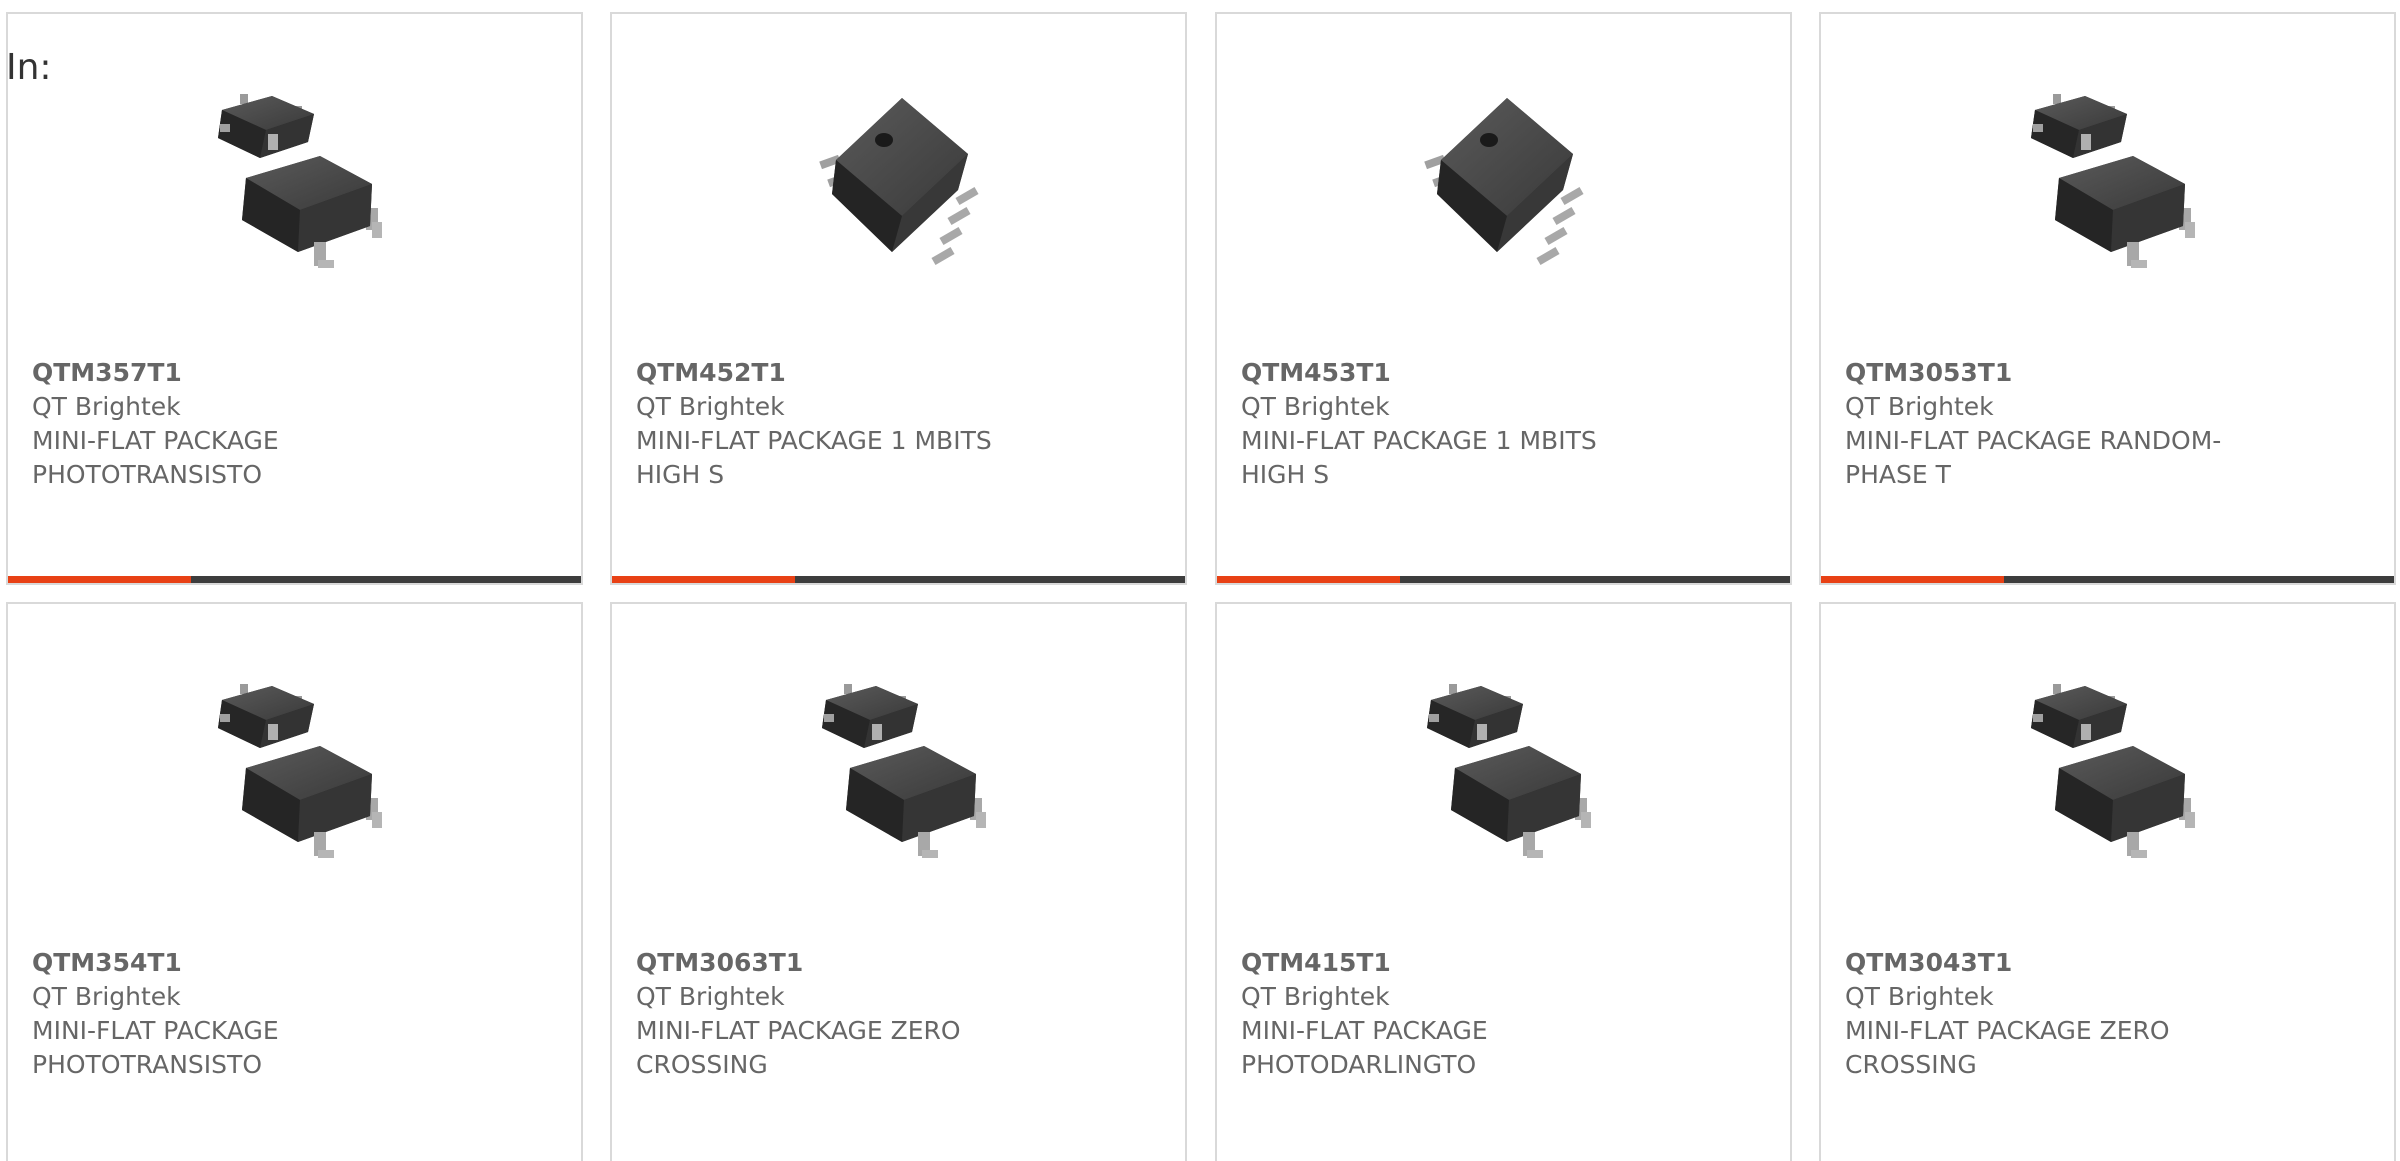  I want to click on part-number: QTM3063T1, so click(896, 963).